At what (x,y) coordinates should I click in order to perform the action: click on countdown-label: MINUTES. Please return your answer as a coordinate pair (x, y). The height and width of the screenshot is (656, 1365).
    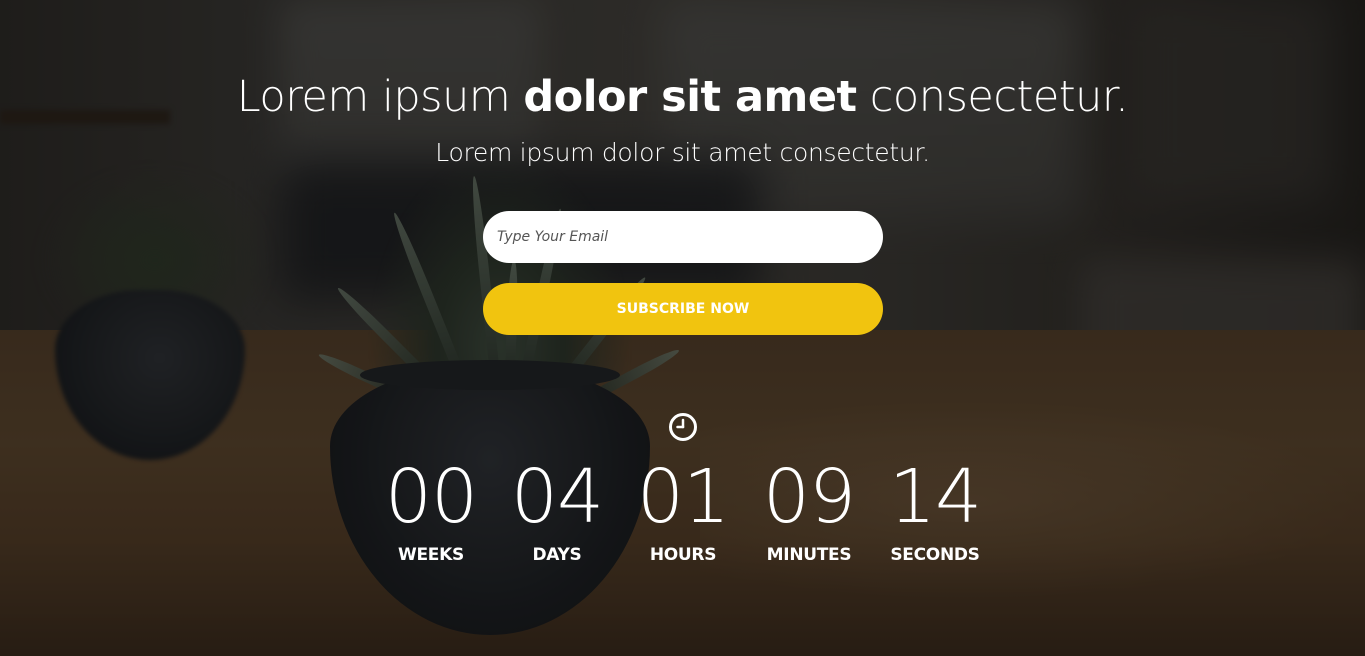
    Looking at the image, I should click on (809, 555).